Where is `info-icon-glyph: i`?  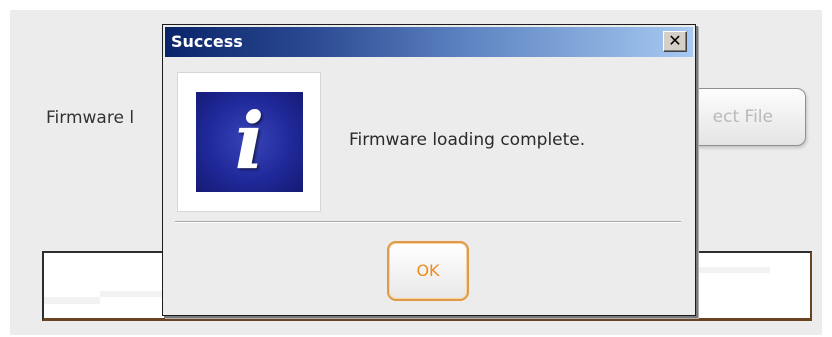
info-icon-glyph: i is located at coordinates (249, 141).